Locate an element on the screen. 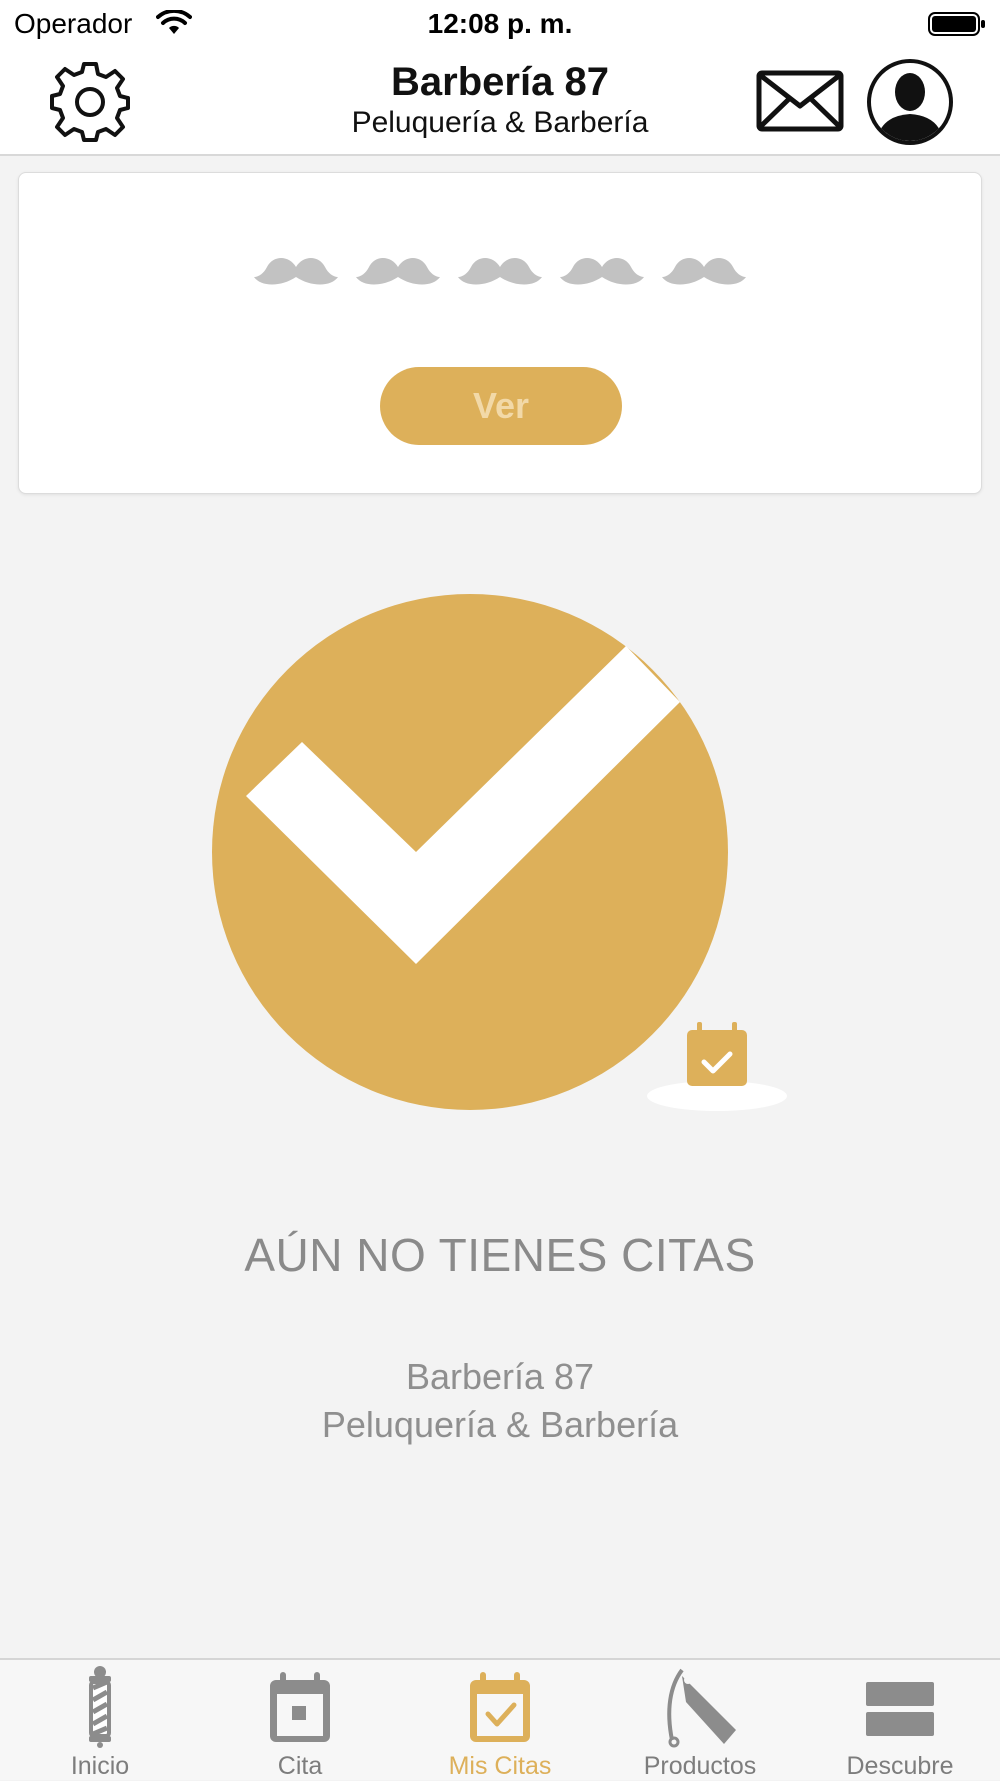 The width and height of the screenshot is (1000, 1781). tab-descubre: Descubre is located at coordinates (900, 1720).